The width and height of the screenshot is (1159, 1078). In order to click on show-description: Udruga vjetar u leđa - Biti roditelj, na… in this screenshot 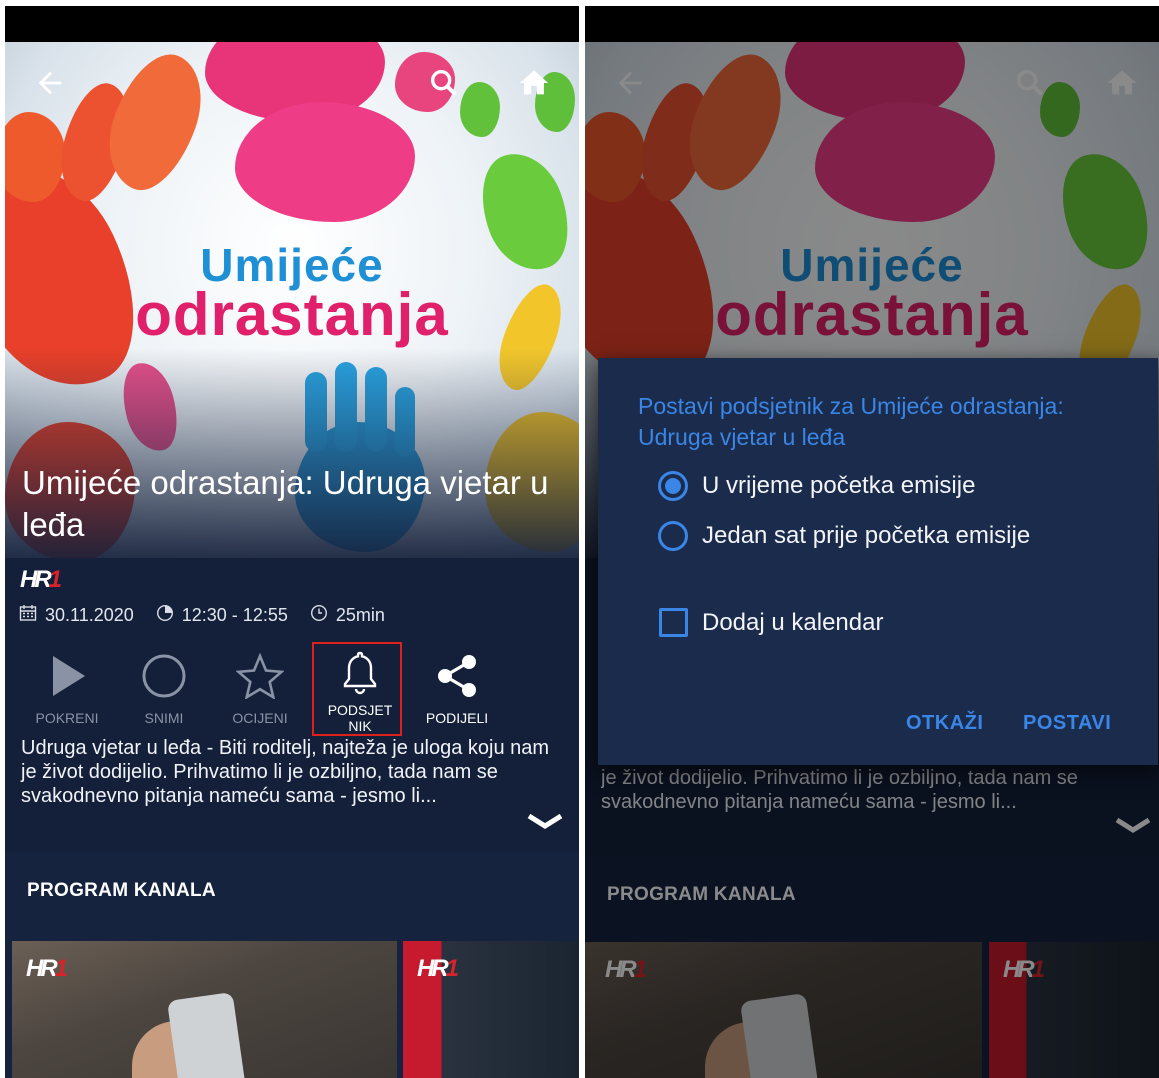, I will do `click(285, 772)`.